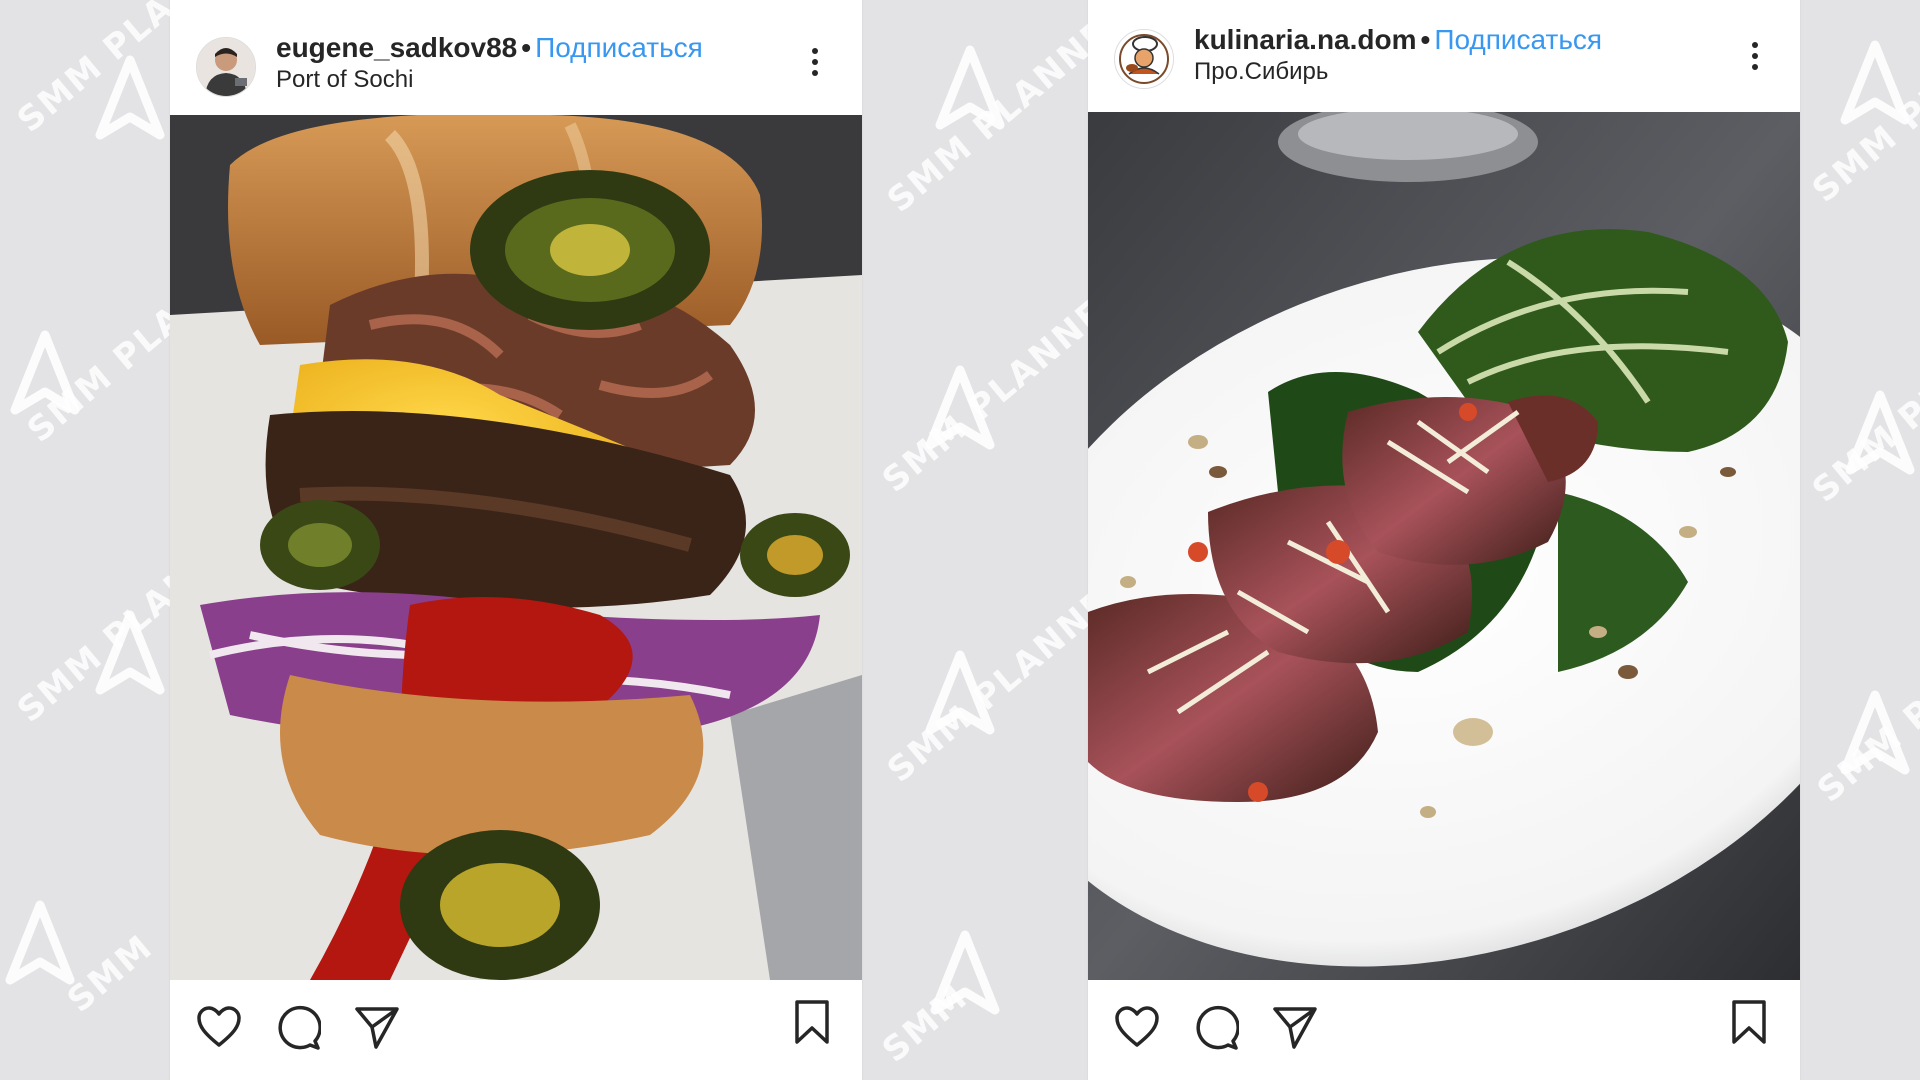 The height and width of the screenshot is (1080, 1920). I want to click on location-link: Port of Sochi, so click(489, 80).